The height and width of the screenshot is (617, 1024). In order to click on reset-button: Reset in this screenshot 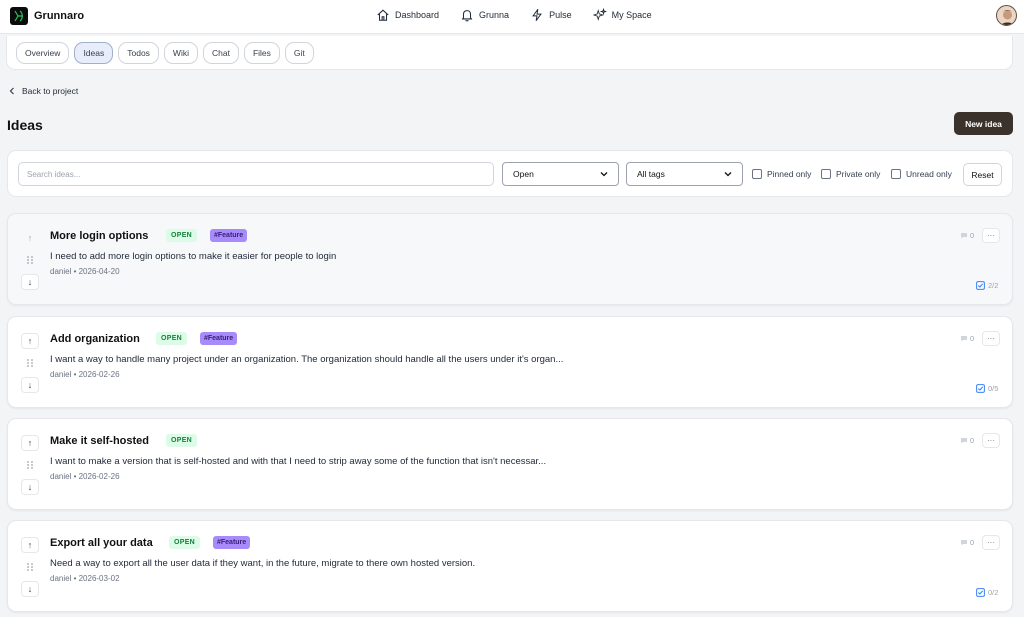, I will do `click(982, 174)`.